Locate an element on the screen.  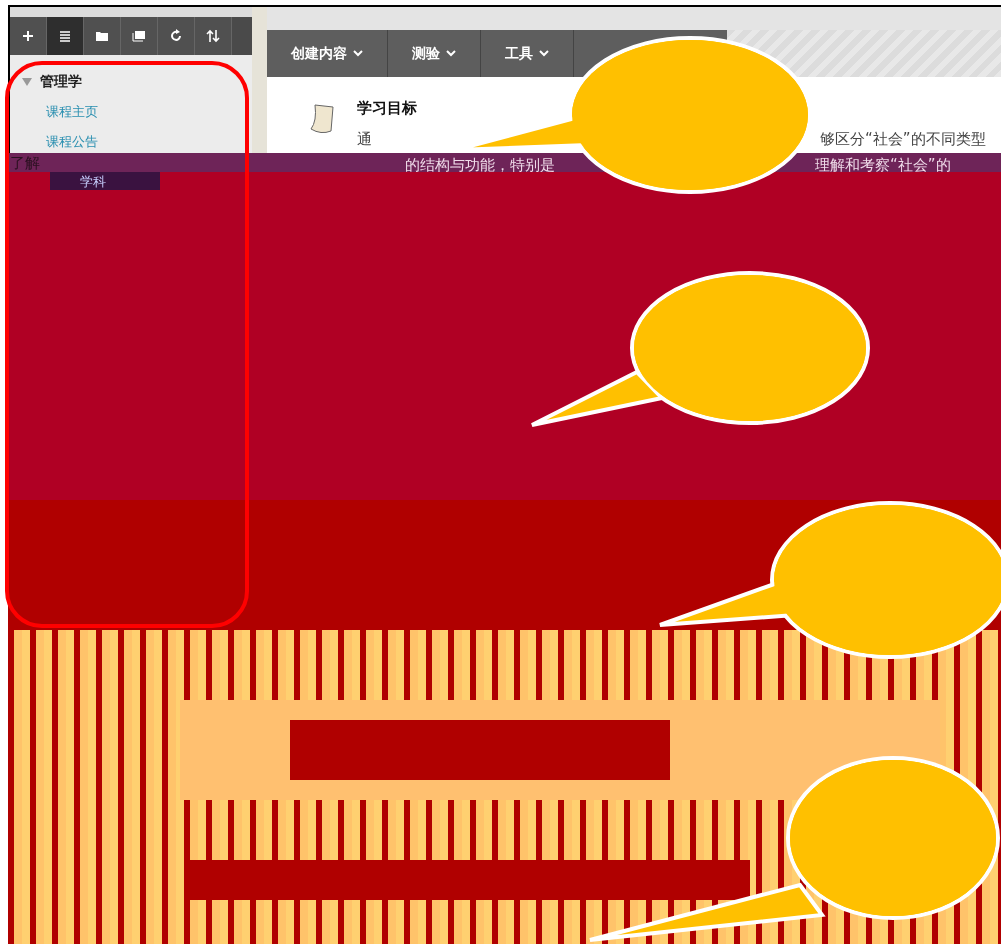
content-text: 了解 is located at coordinates (25, 163).